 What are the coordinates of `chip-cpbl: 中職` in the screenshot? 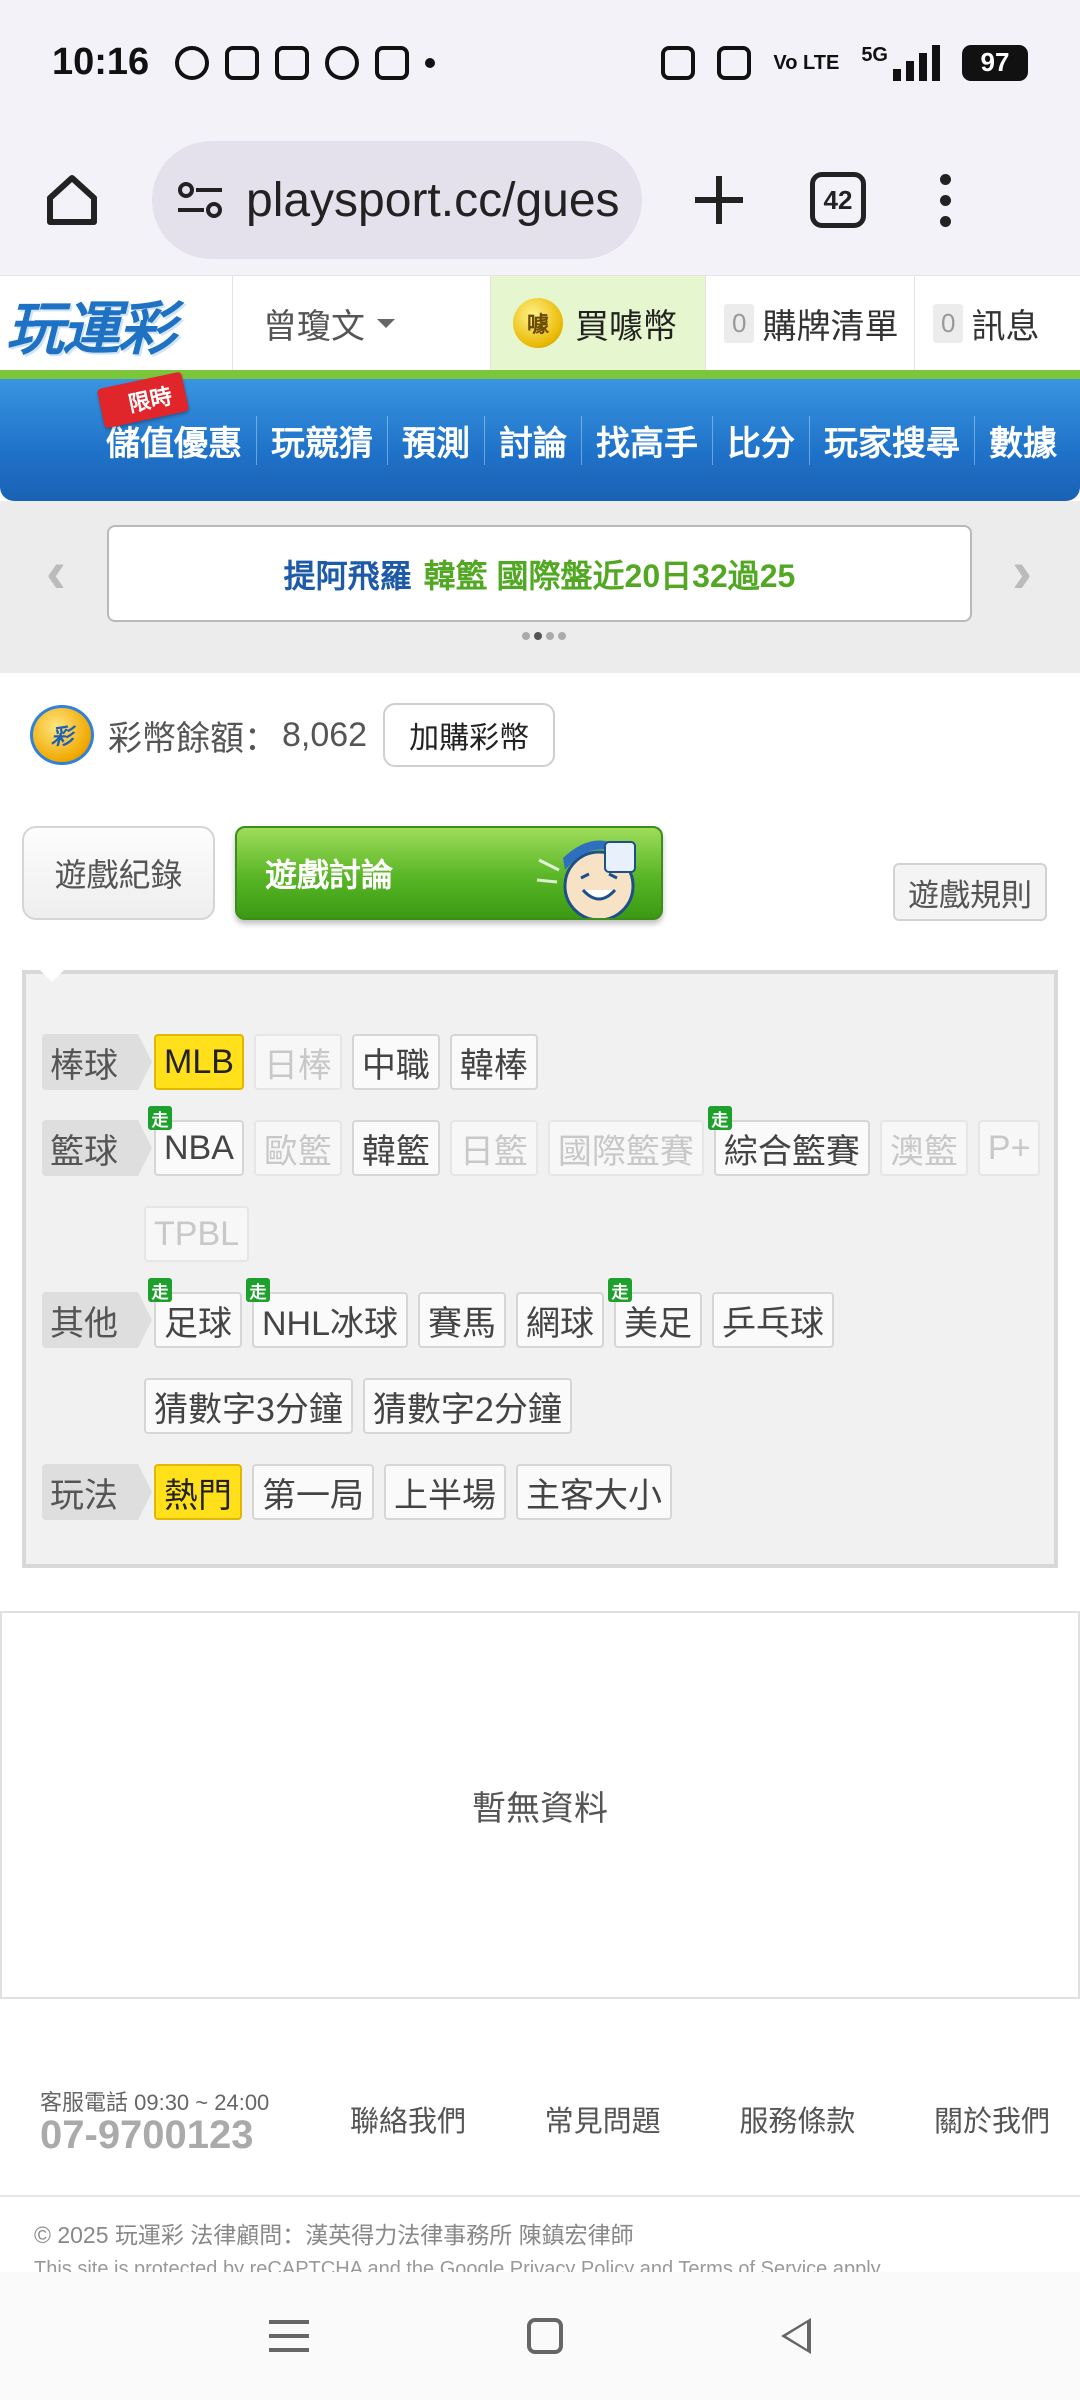 It's located at (395, 1062).